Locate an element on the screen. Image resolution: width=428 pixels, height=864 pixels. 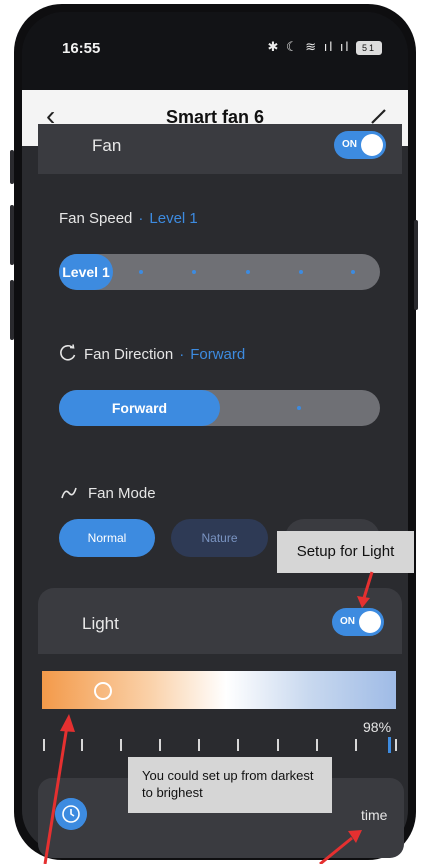
fan-direction-slider: Forward is located at coordinates (219, 408).